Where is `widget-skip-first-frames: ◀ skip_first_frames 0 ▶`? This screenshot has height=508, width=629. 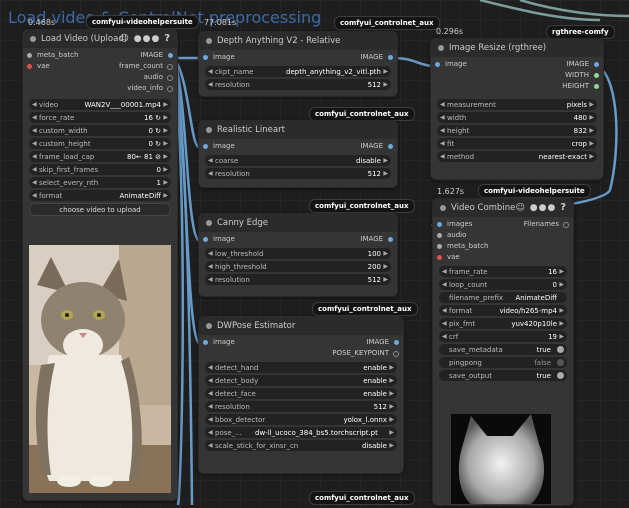
widget-skip-first-frames: ◀ skip_first_frames 0 ▶ is located at coordinates (100, 169).